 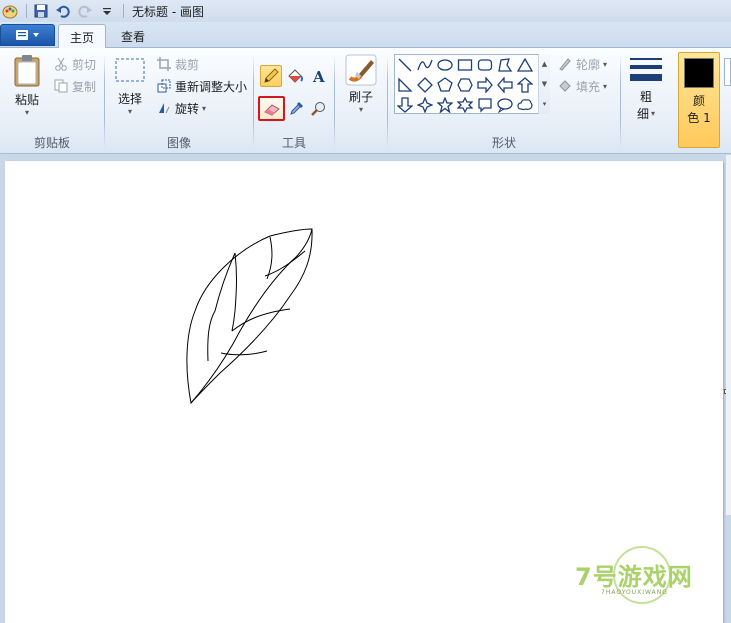 What do you see at coordinates (164, 86) in the screenshot?
I see `resize-icon` at bounding box center [164, 86].